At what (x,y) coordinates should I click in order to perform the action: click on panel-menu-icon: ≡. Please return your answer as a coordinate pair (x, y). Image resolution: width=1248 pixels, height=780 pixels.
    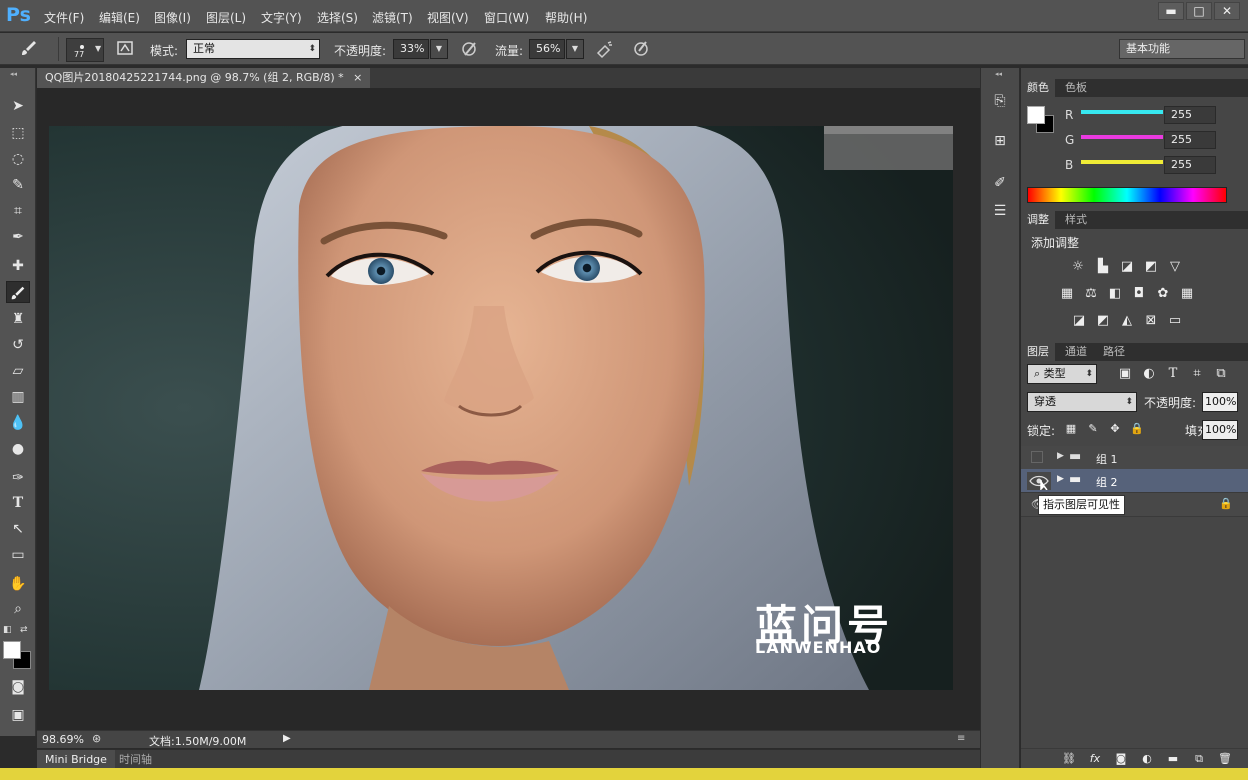
    Looking at the image, I should click on (961, 738).